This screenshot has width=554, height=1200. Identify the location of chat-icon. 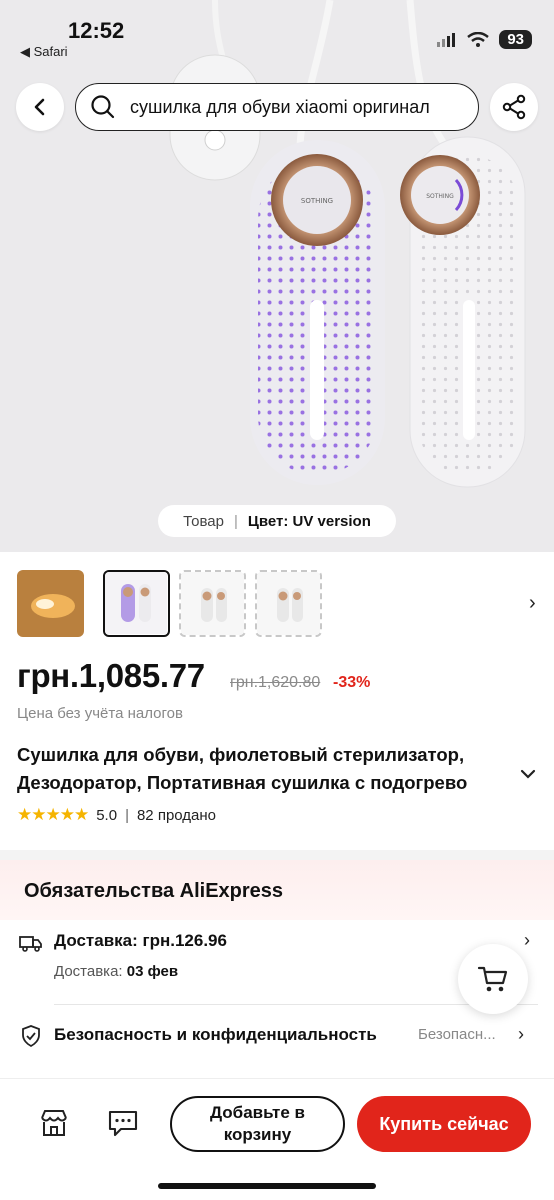
(123, 1123).